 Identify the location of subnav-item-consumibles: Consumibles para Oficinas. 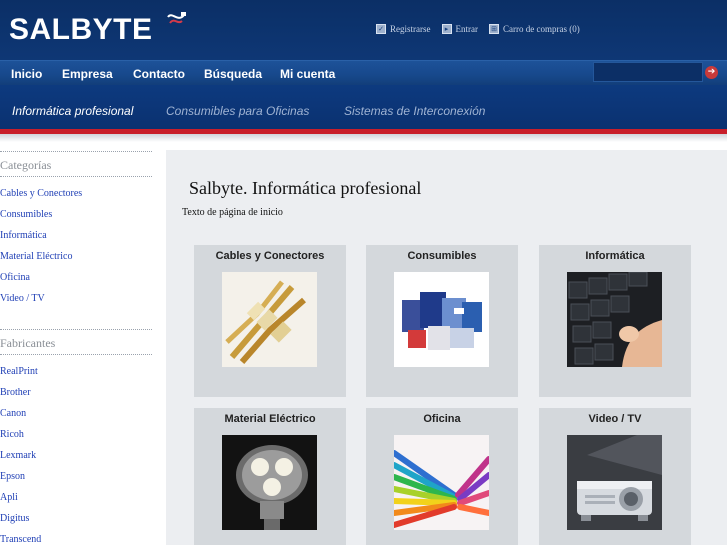
(237, 111).